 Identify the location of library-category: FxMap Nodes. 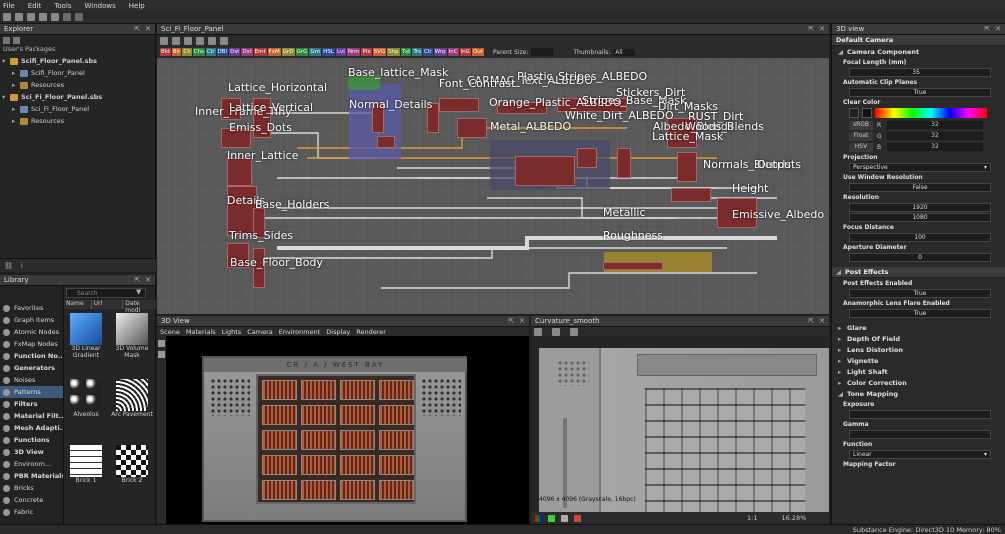
(31, 344).